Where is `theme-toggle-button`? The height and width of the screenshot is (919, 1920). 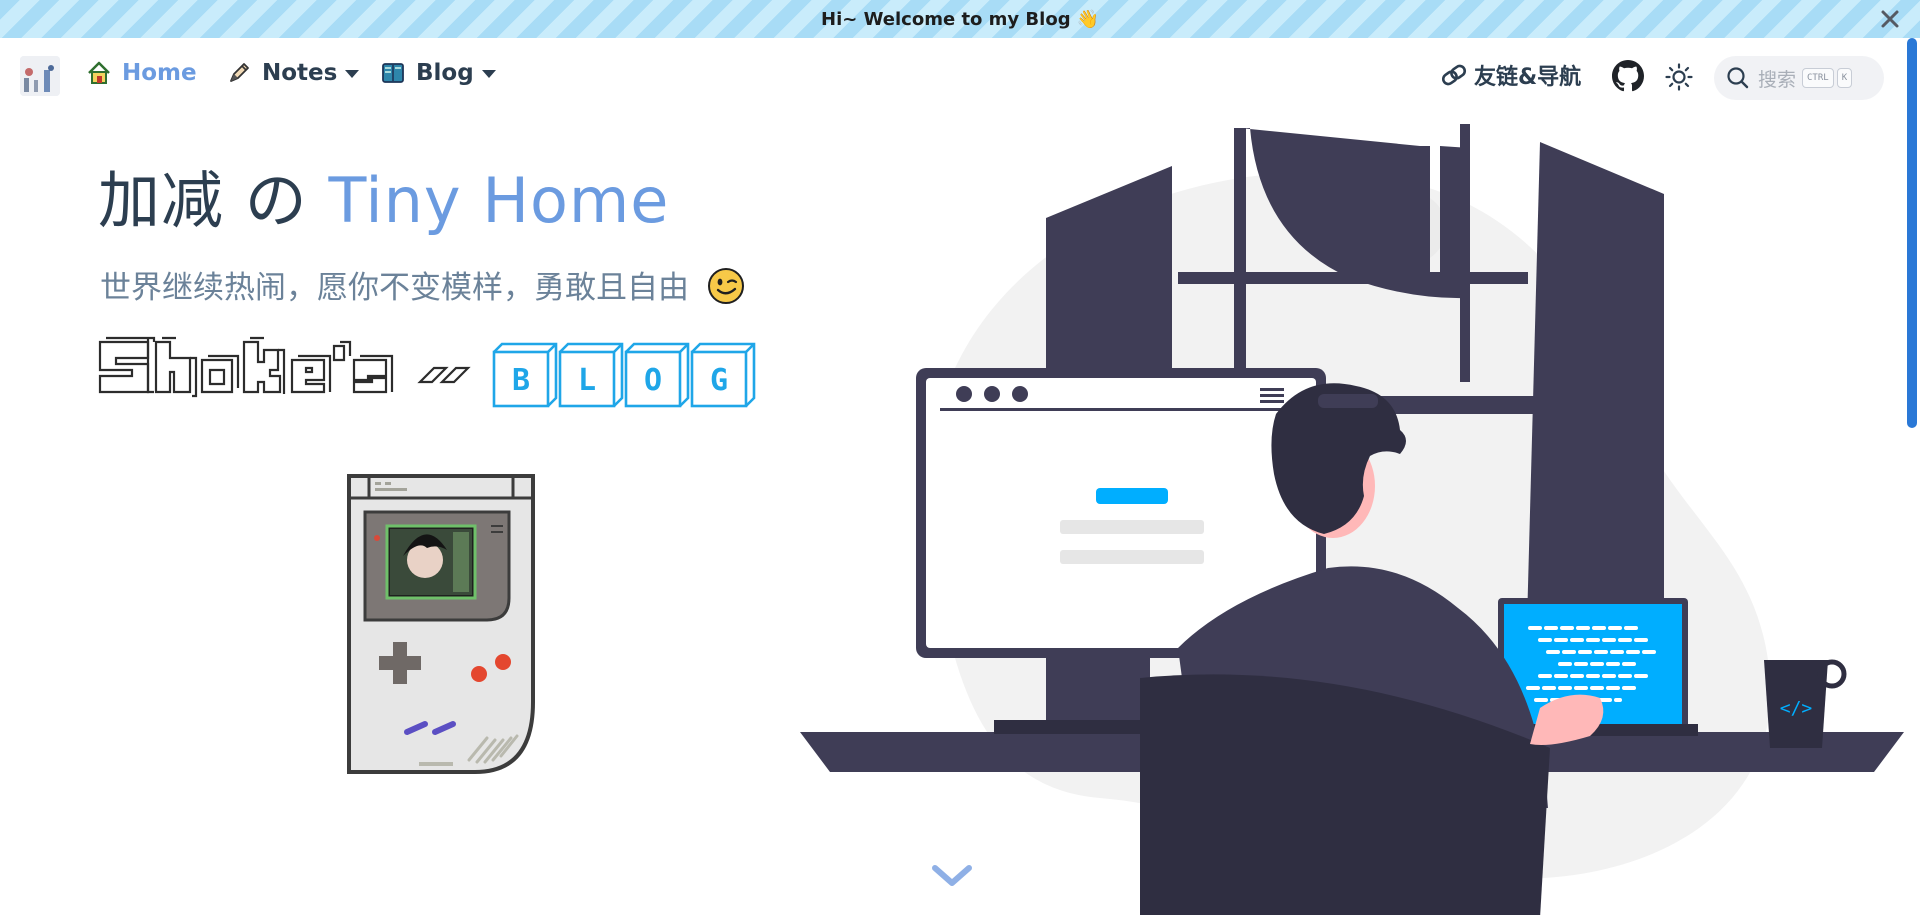 theme-toggle-button is located at coordinates (1679, 77).